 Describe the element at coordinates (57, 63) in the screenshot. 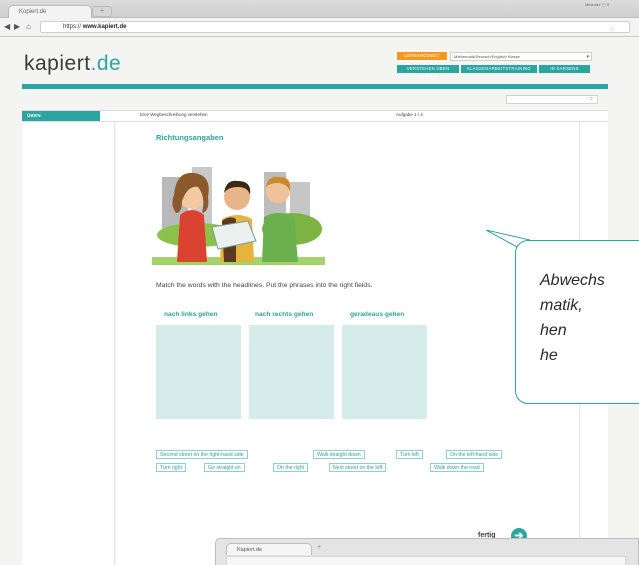

I see `logo-main: kapiert` at that location.